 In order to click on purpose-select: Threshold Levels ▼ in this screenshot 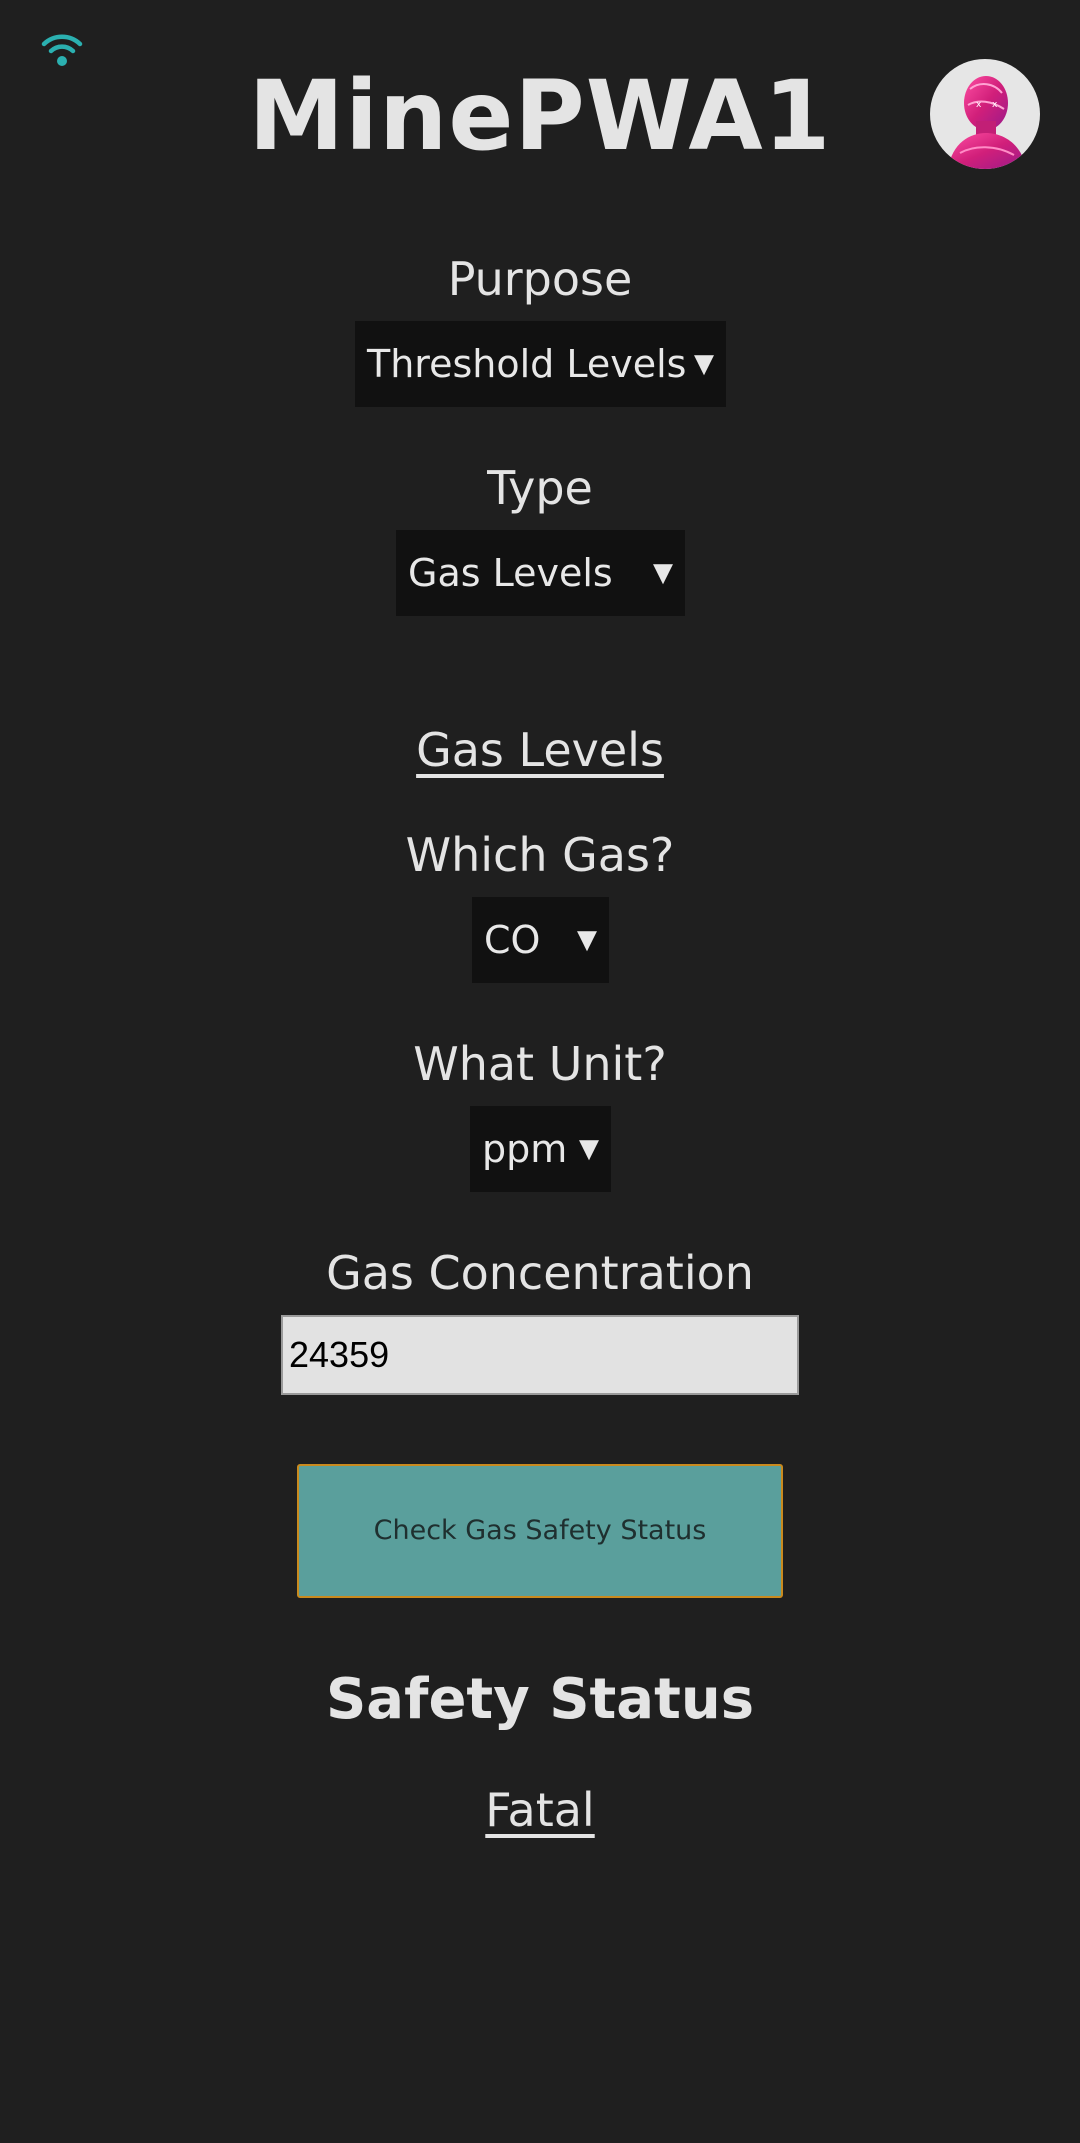, I will do `click(540, 364)`.